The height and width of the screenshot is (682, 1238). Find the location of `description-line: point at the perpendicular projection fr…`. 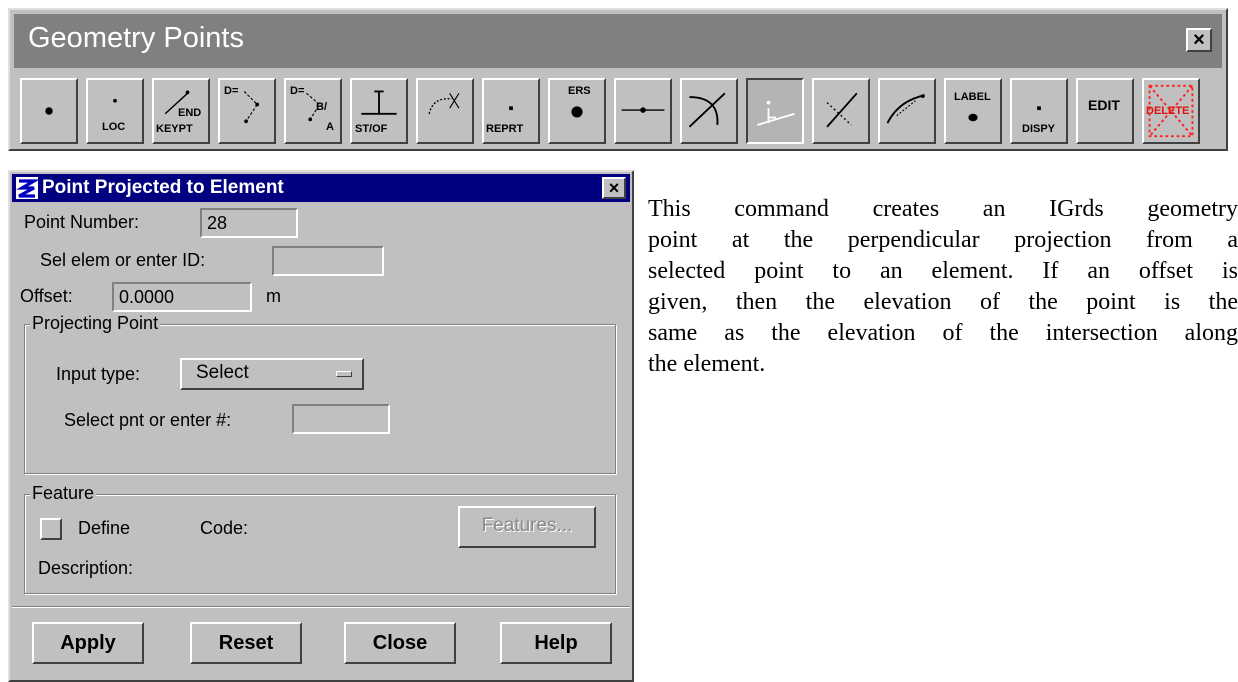

description-line: point at the perpendicular projection fr… is located at coordinates (943, 240).